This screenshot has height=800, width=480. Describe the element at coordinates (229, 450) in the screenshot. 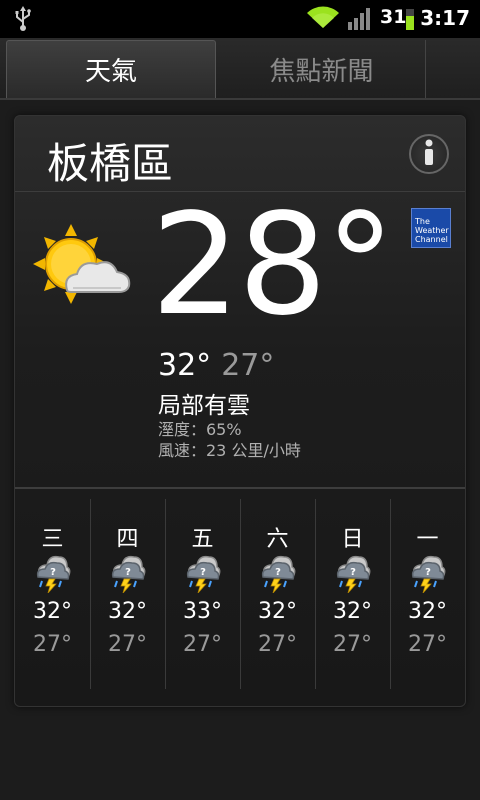

I see `wind-text: 風速：23 公里/小時` at that location.